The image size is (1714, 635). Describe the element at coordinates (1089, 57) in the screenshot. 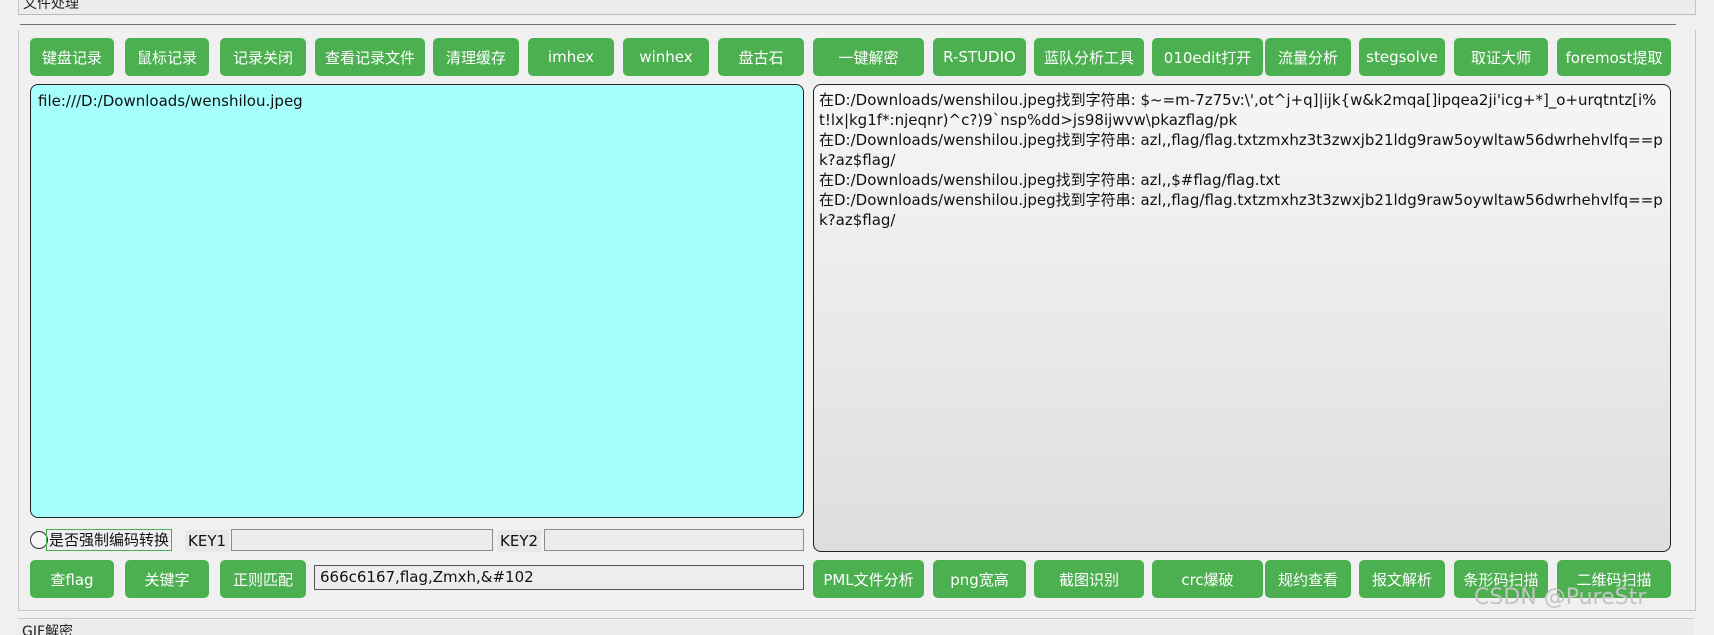

I see `blue-team-tool-button: 蓝队分析工具` at that location.